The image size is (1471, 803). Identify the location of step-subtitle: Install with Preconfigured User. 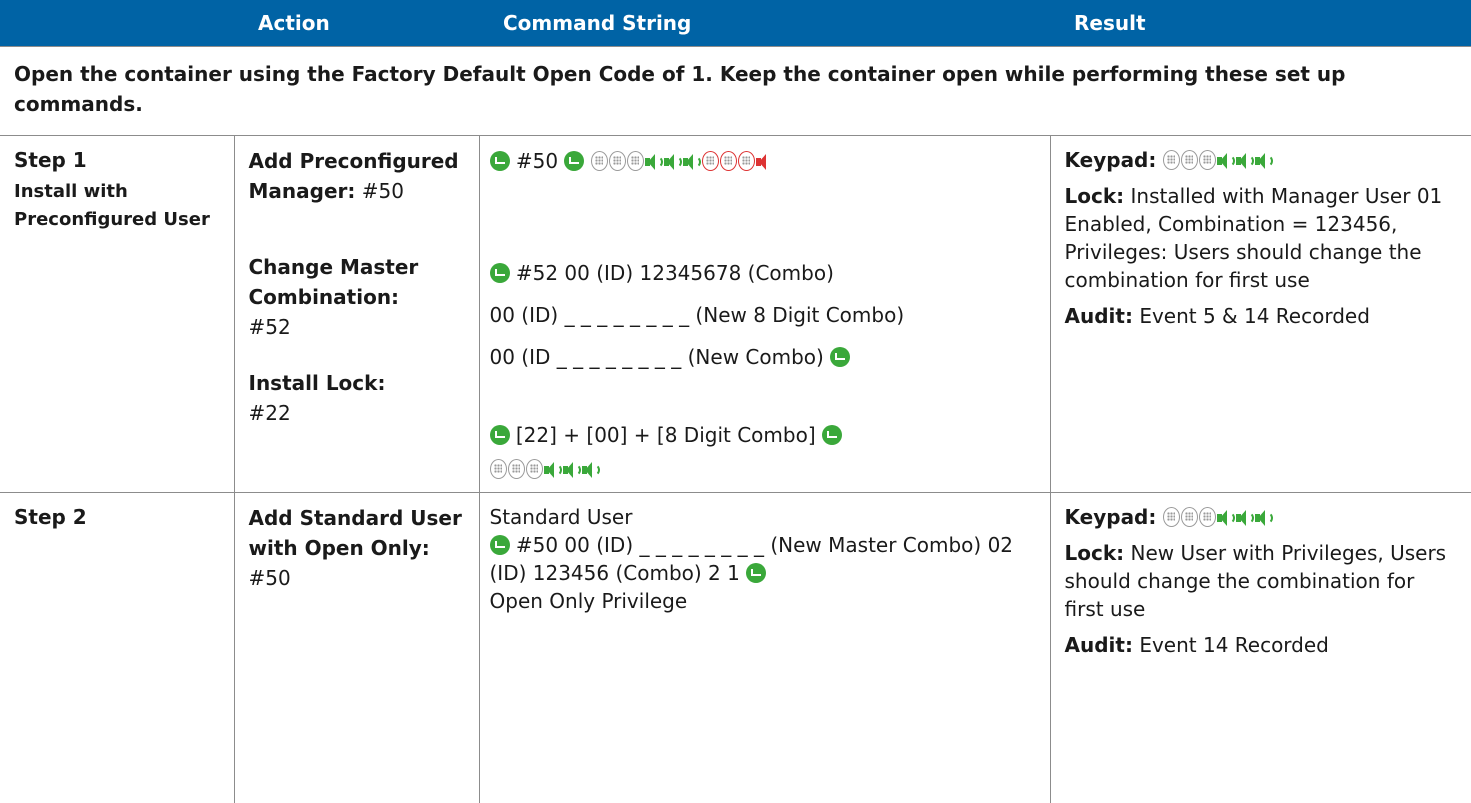
(112, 205).